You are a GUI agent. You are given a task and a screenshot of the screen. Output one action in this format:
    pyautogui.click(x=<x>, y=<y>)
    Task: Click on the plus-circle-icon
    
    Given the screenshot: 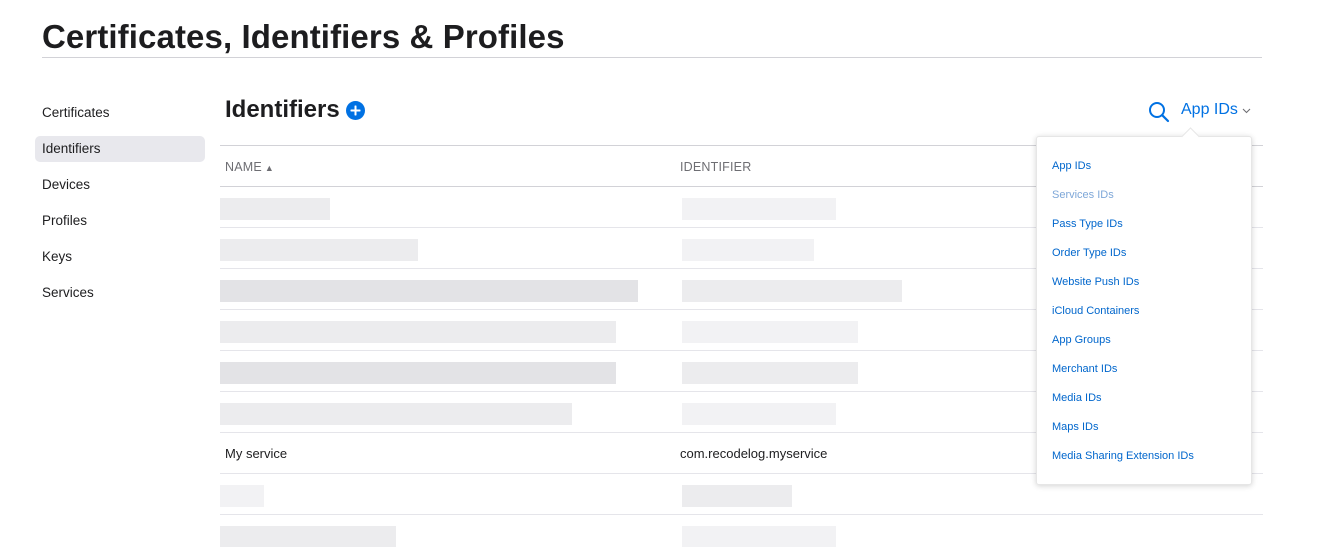 What is the action you would take?
    pyautogui.click(x=355, y=110)
    